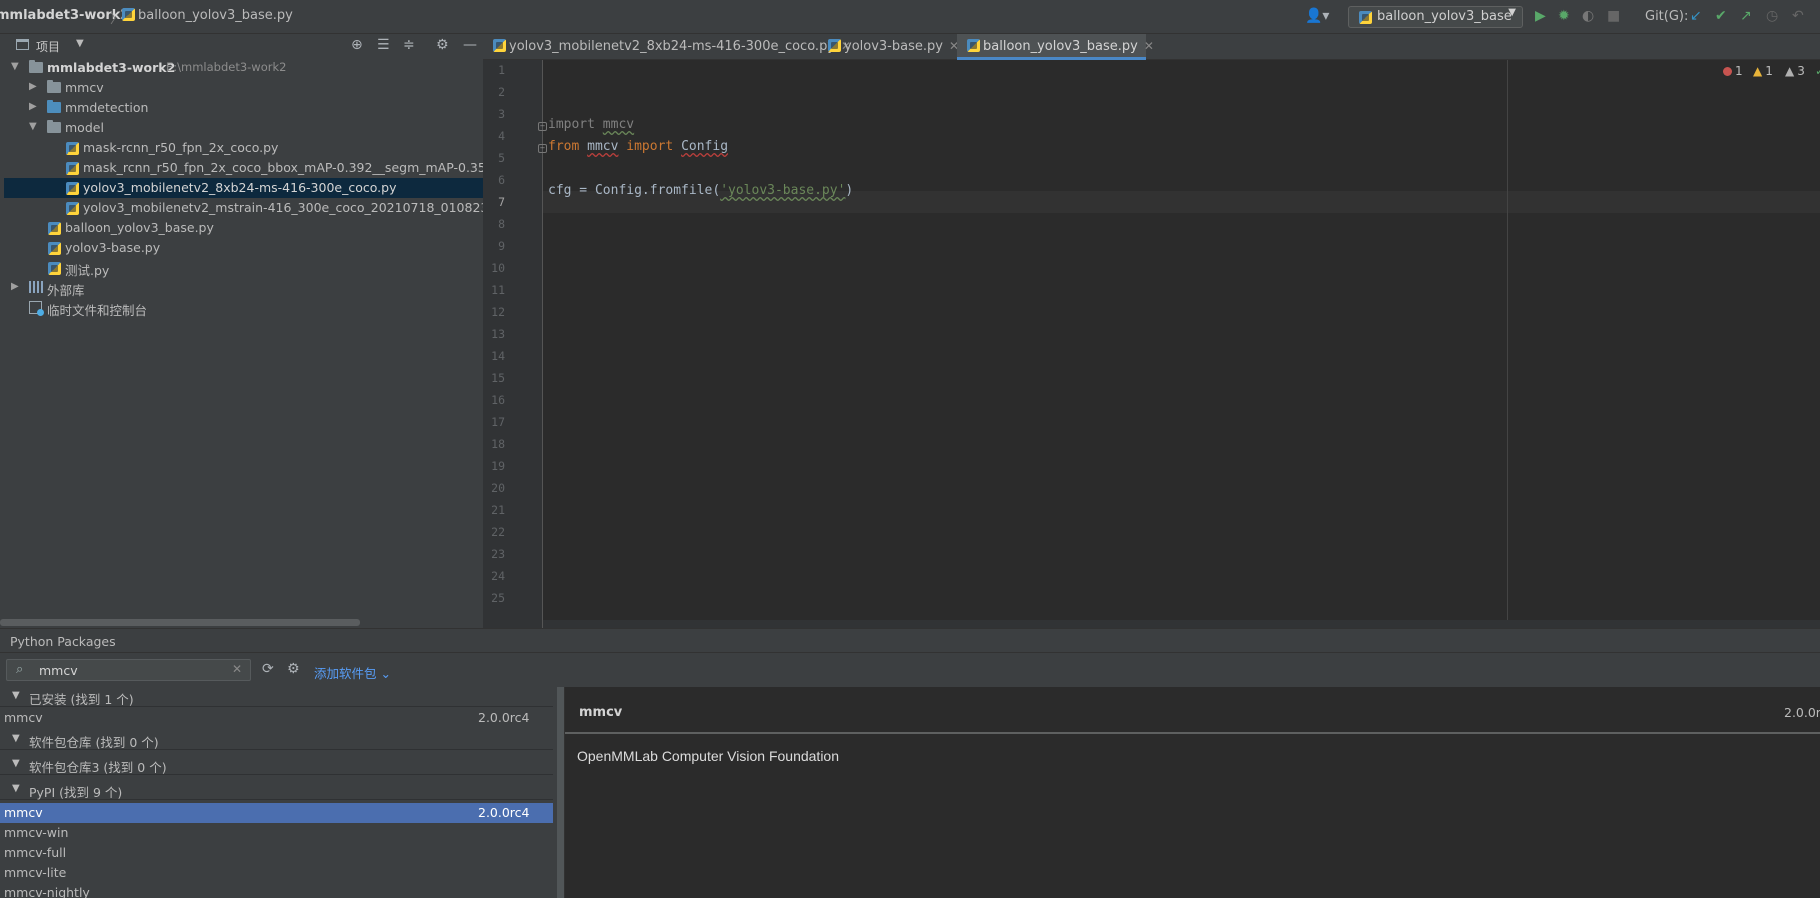 The height and width of the screenshot is (898, 1820). Describe the element at coordinates (1192, 733) in the screenshot. I see `divider` at that location.